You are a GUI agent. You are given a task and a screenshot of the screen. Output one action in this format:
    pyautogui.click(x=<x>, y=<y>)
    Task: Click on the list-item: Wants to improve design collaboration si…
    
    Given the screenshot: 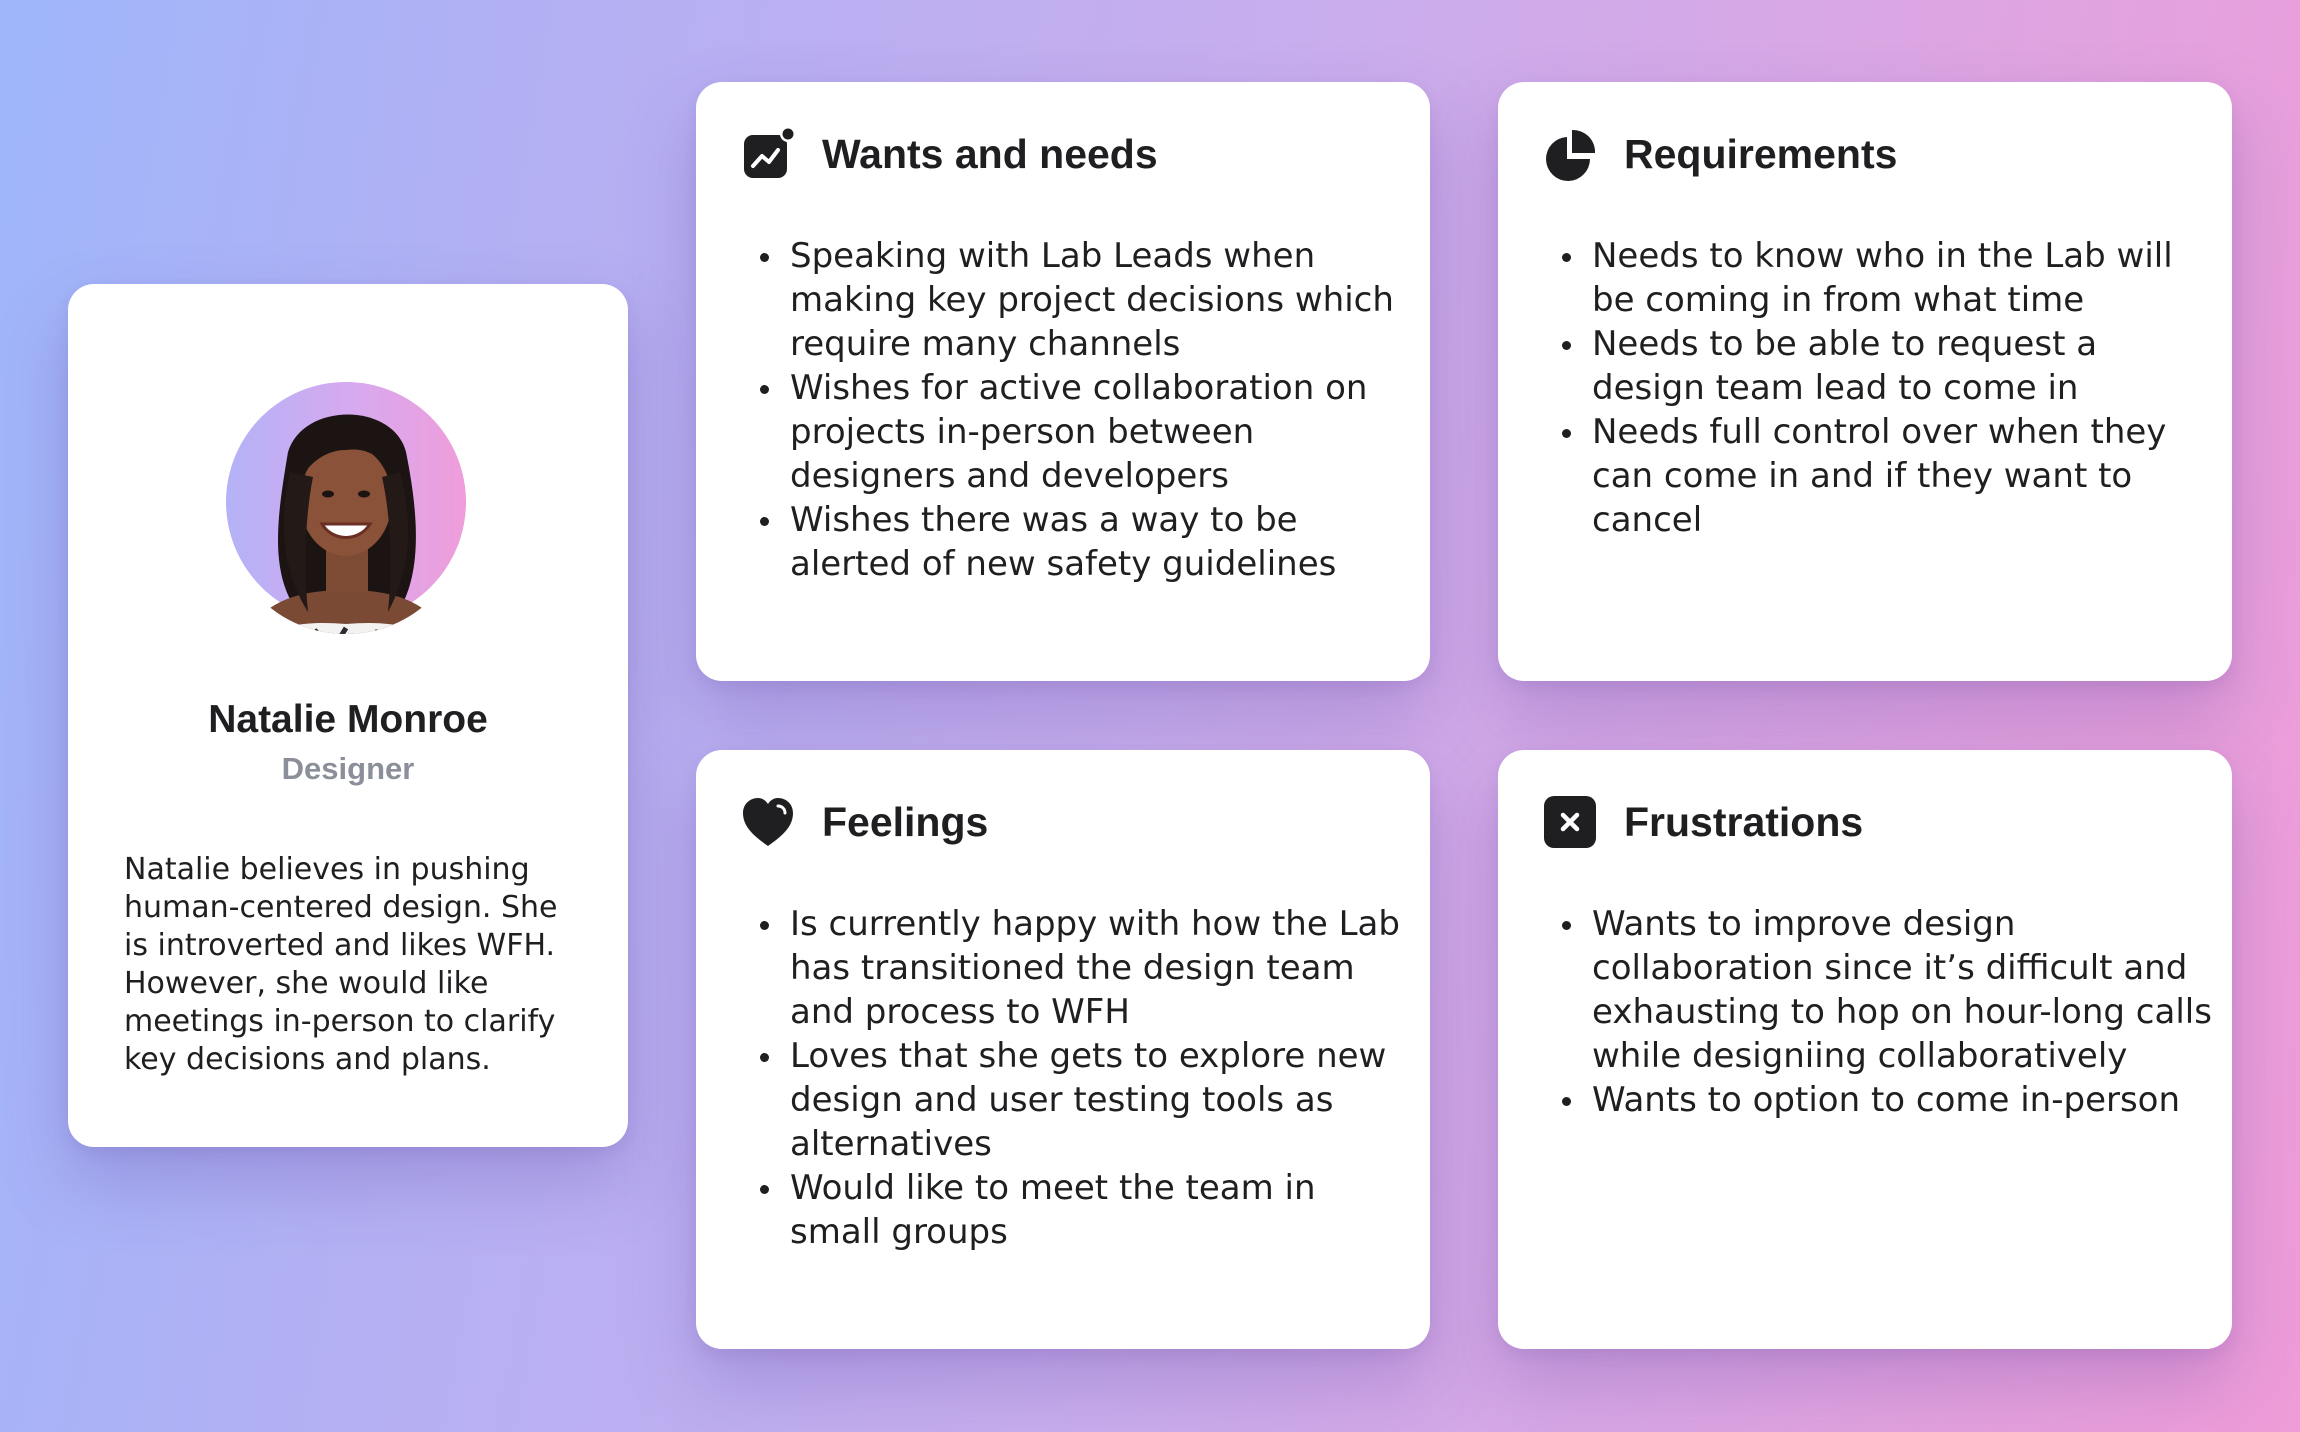 What is the action you would take?
    pyautogui.click(x=1887, y=990)
    